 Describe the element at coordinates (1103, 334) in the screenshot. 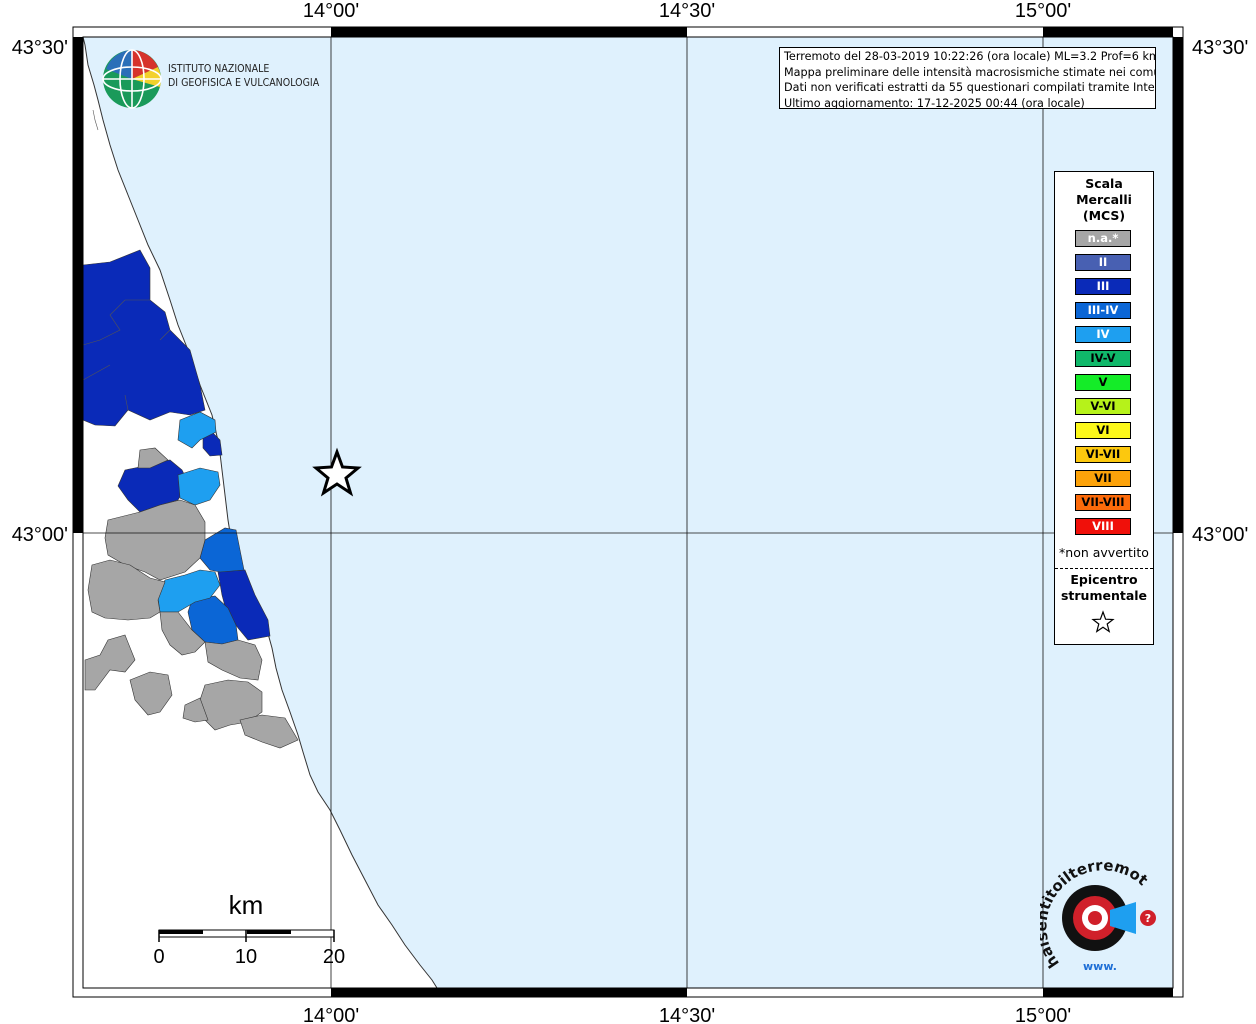

I see `legend-item: IV` at that location.